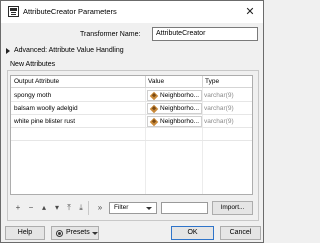 The image size is (320, 243). What do you see at coordinates (33, 64) in the screenshot?
I see `new-attributes-label: New Attributes` at bounding box center [33, 64].